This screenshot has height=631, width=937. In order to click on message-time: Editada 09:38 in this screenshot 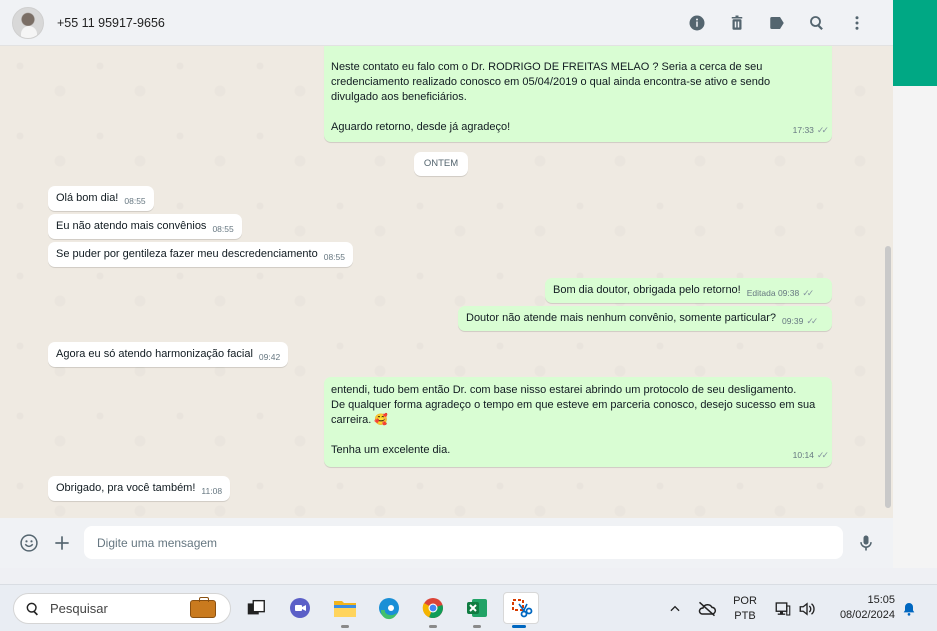, I will do `click(773, 293)`.